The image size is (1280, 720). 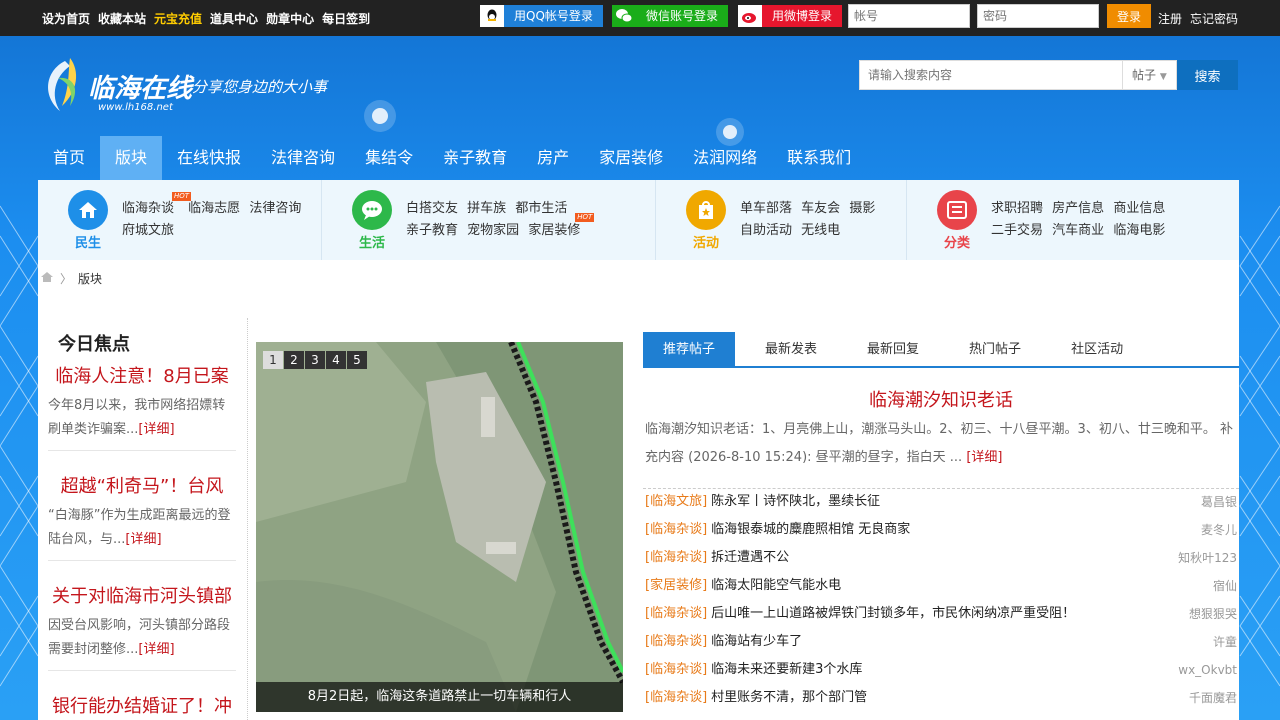 What do you see at coordinates (486, 208) in the screenshot?
I see `category-link: 拼车族` at bounding box center [486, 208].